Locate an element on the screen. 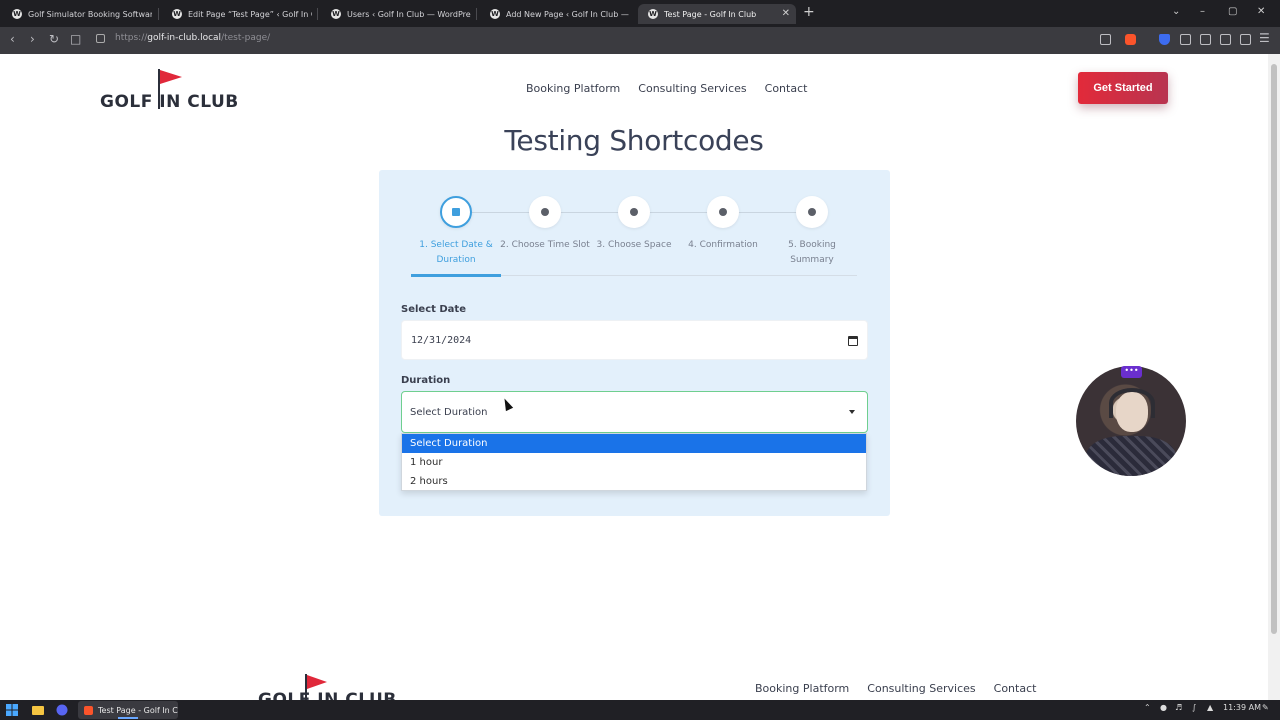 This screenshot has height=720, width=1280. footer-logo-text: GOLF IN CLUB is located at coordinates (327, 695).